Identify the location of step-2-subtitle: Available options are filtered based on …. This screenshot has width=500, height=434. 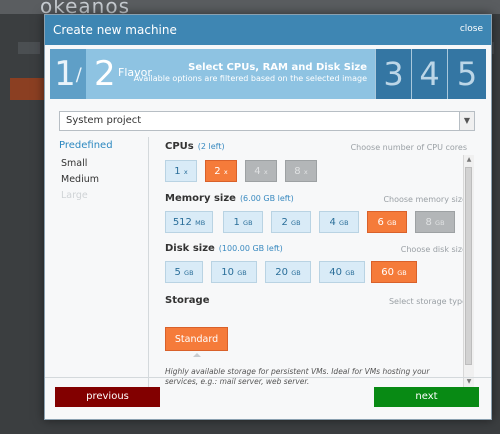
(250, 78).